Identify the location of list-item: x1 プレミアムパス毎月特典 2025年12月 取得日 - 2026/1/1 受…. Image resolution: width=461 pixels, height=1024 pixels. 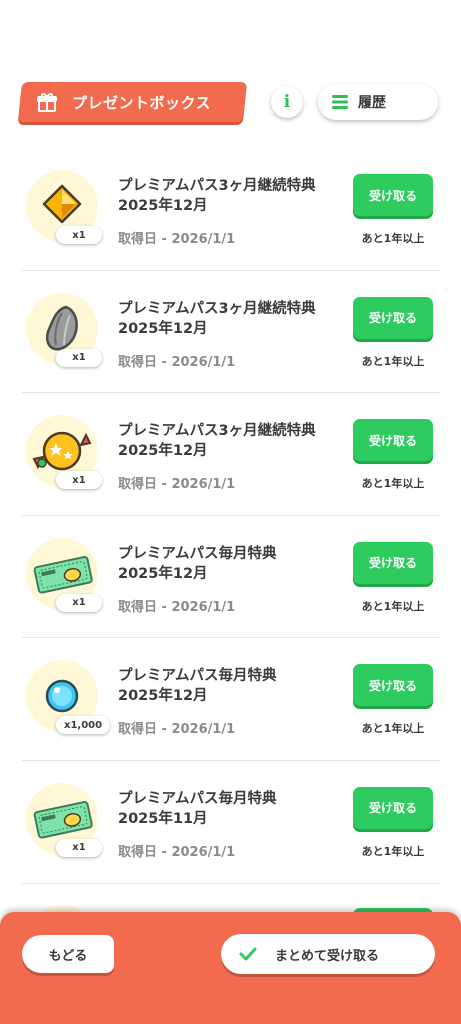
(231, 577).